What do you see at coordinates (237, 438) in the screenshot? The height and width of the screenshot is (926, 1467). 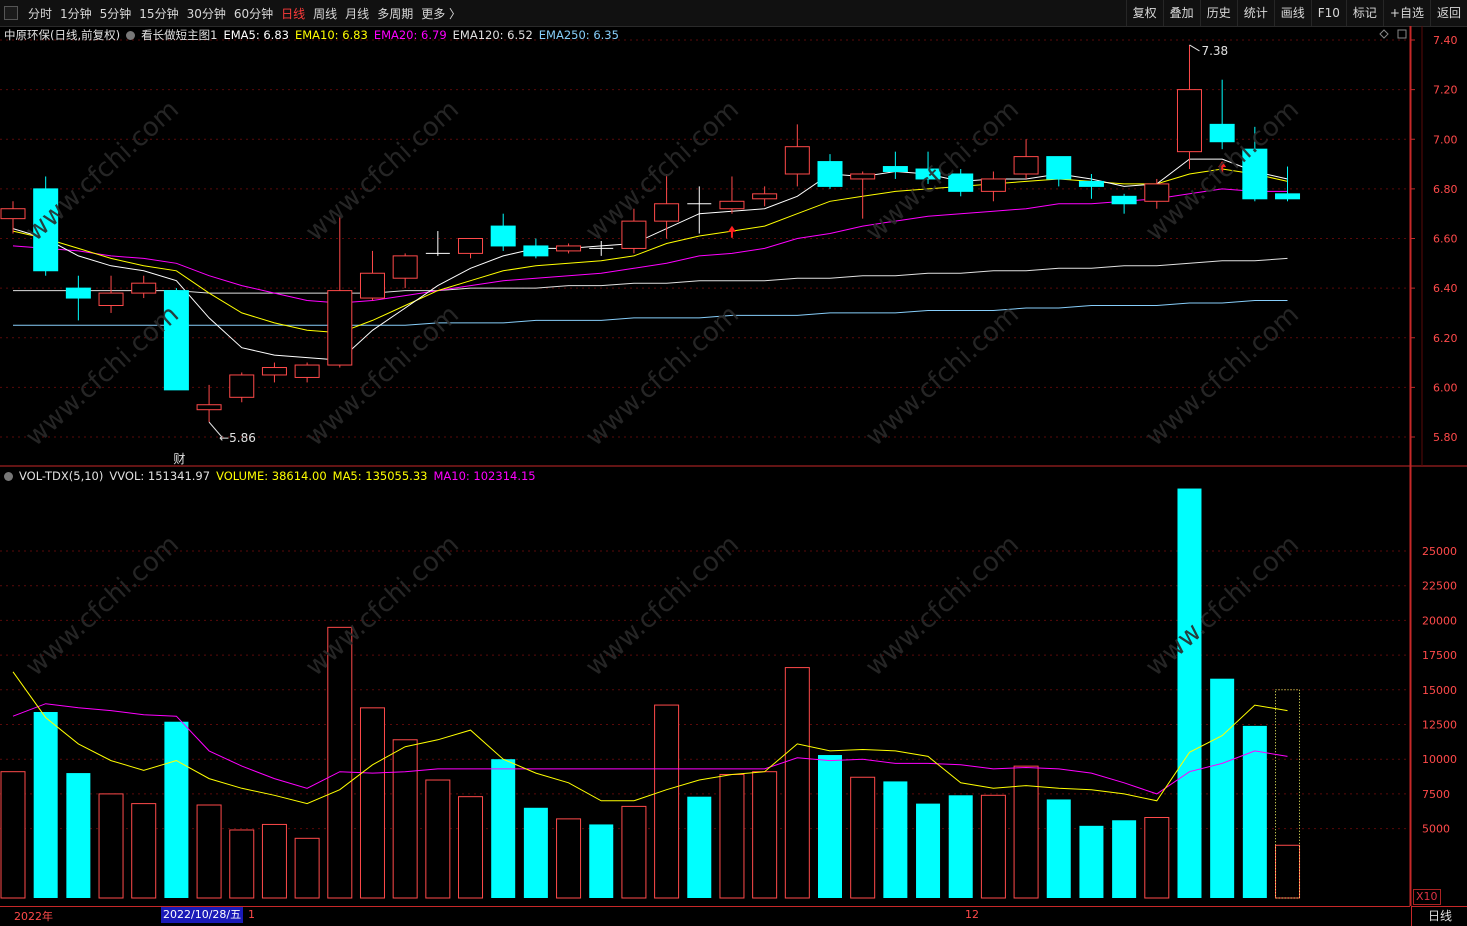 I see `low-price-label: ←5.86` at bounding box center [237, 438].